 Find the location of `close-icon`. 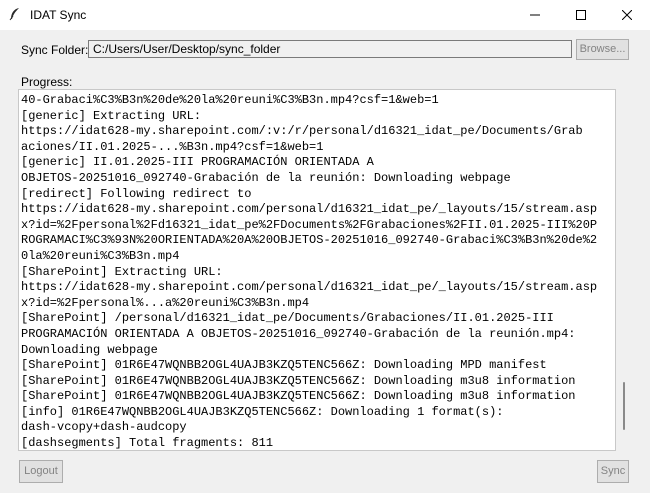

close-icon is located at coordinates (627, 15).